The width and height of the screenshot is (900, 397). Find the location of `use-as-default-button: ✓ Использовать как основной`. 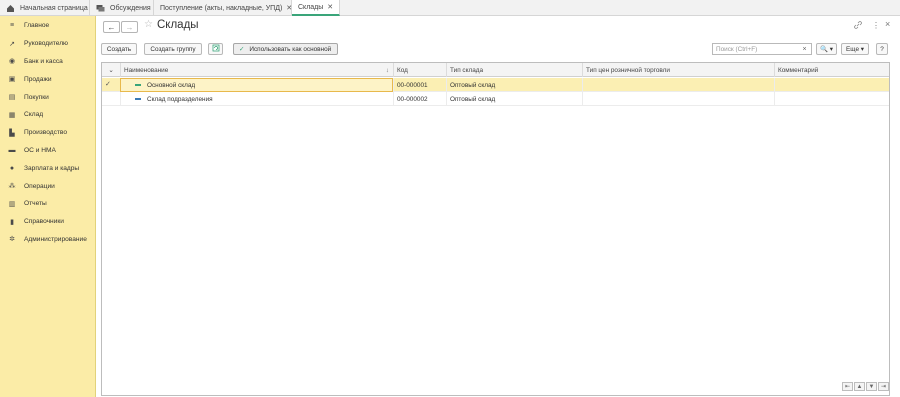

use-as-default-button: ✓ Использовать как основной is located at coordinates (285, 49).